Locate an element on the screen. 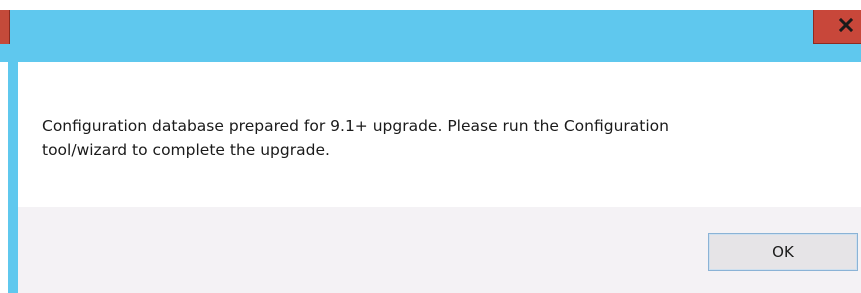 The image size is (861, 293). background-window-edge is located at coordinates (5, 27).